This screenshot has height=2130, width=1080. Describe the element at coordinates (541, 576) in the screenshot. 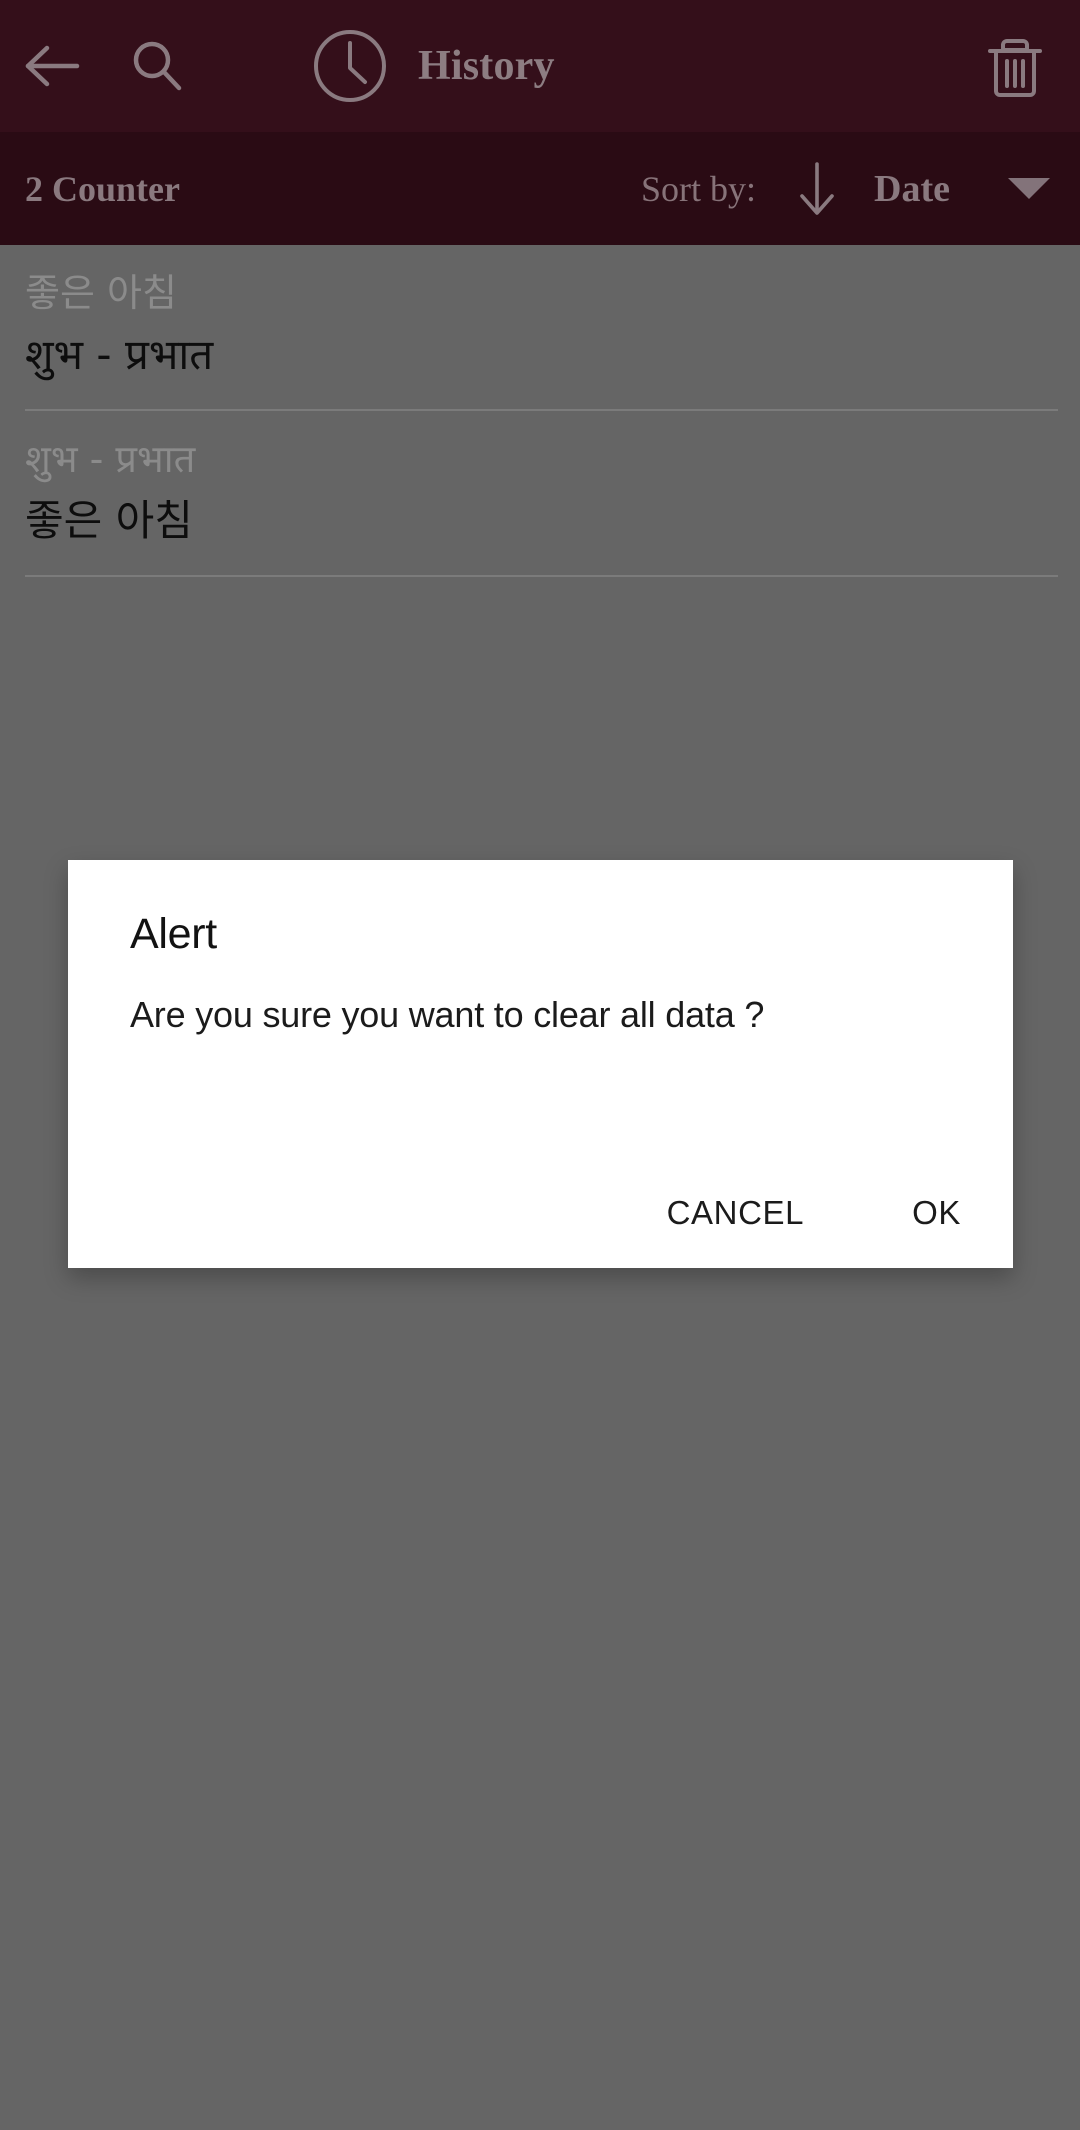

I see `list-divider` at that location.